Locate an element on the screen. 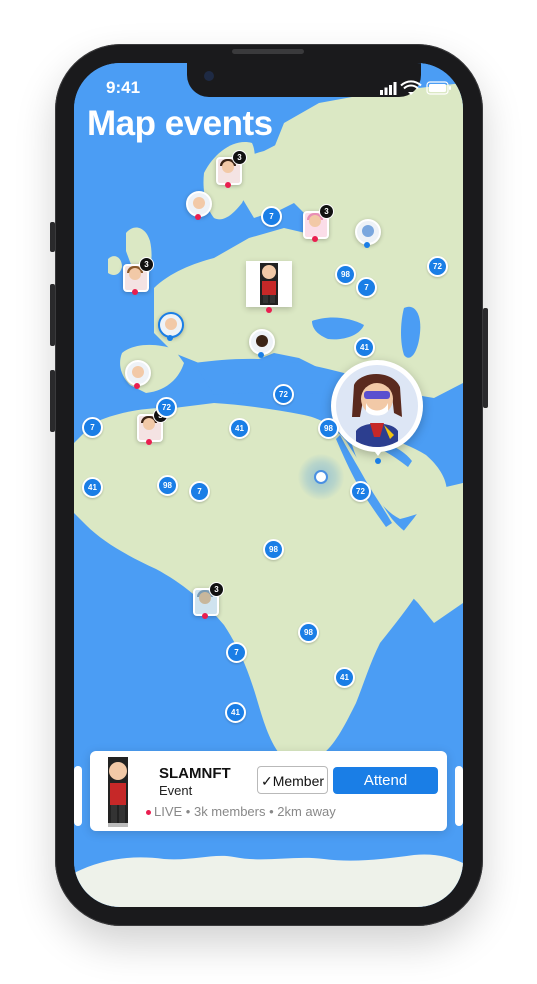 The width and height of the screenshot is (537, 984). avatar-illustration is located at coordinates (377, 410).